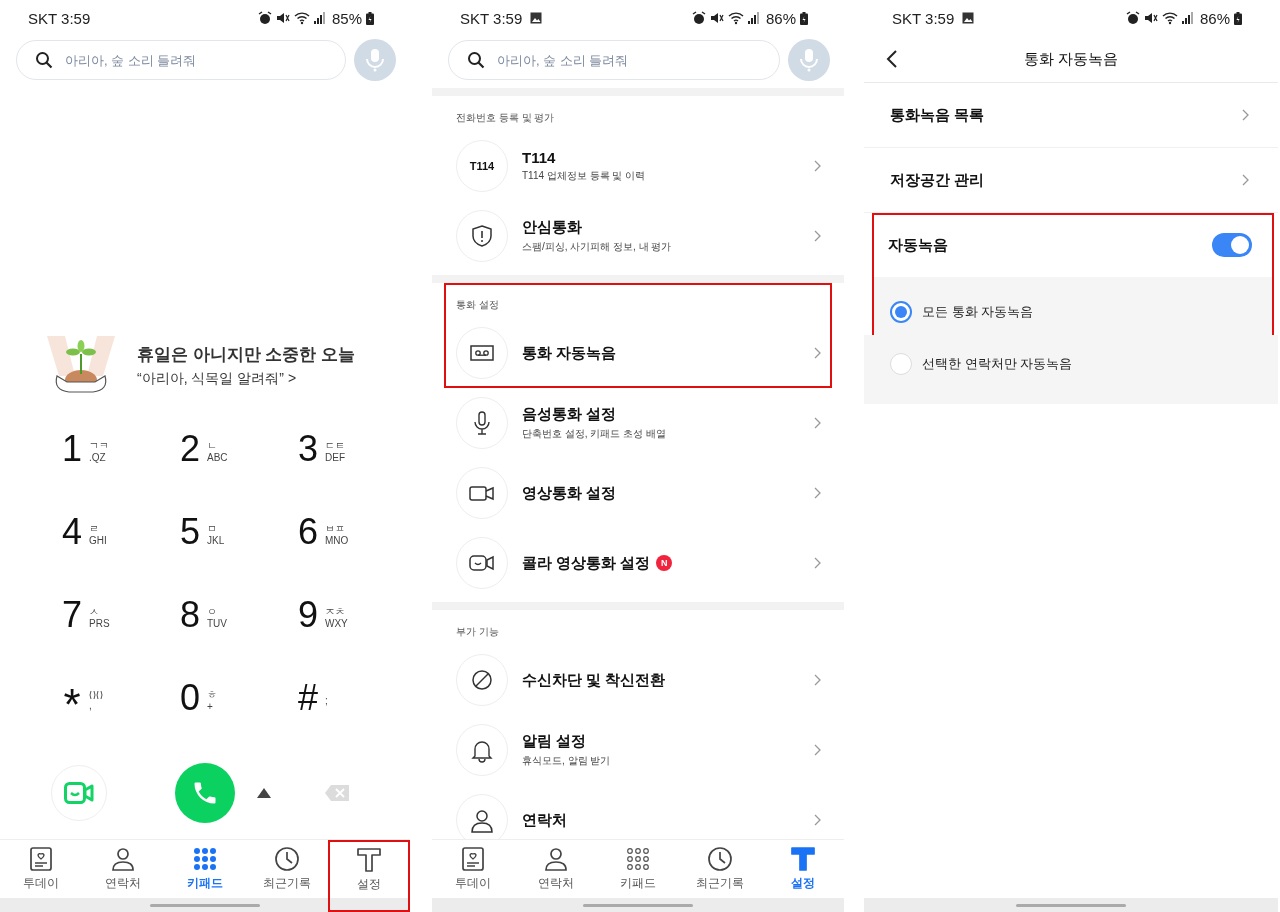 The height and width of the screenshot is (912, 1280). What do you see at coordinates (638, 750) in the screenshot?
I see `settings-item: 알림 설정 휴식모드, 알림 받기` at bounding box center [638, 750].